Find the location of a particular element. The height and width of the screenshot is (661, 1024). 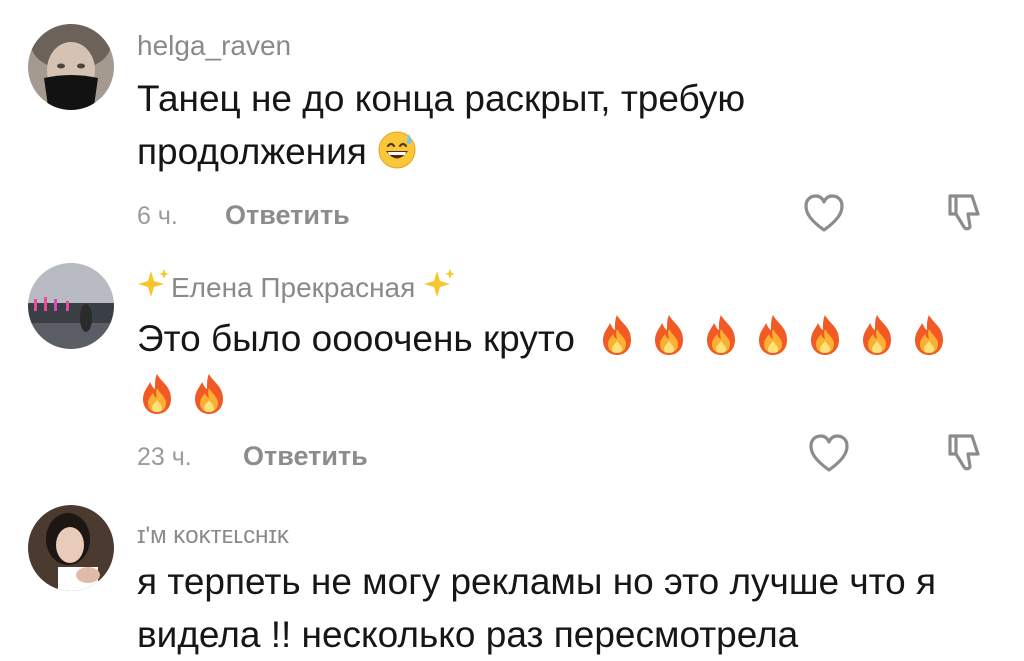

comment-timestamp: 23 ч. is located at coordinates (164, 457).